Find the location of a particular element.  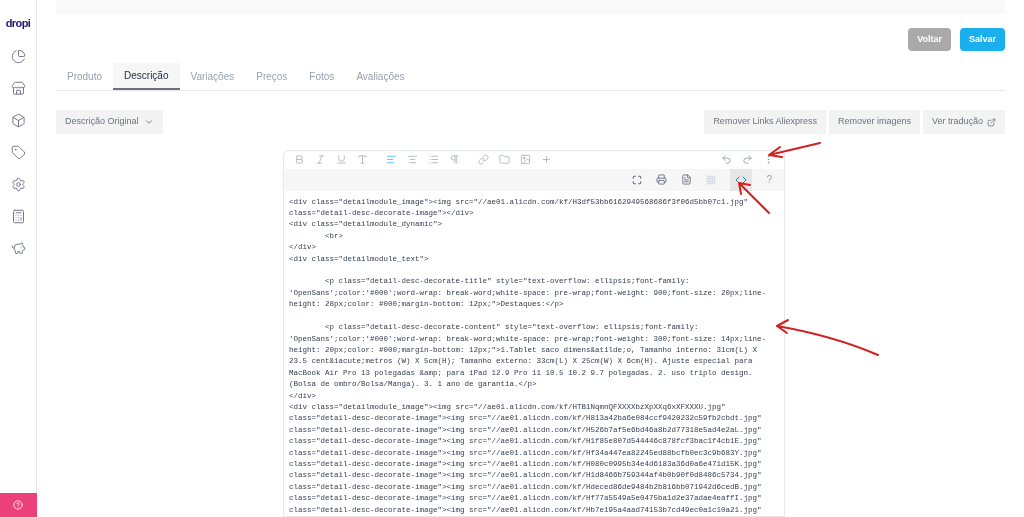

link-icon is located at coordinates (483, 160).